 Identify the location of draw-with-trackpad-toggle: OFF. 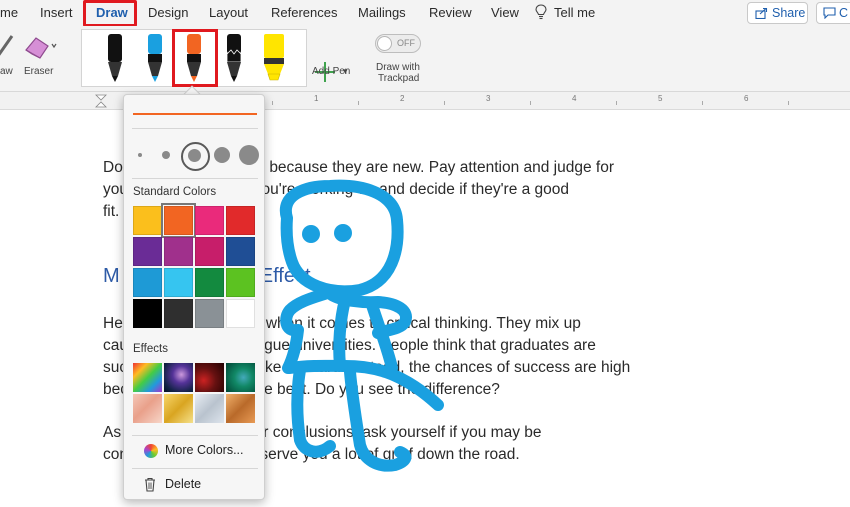
(398, 43).